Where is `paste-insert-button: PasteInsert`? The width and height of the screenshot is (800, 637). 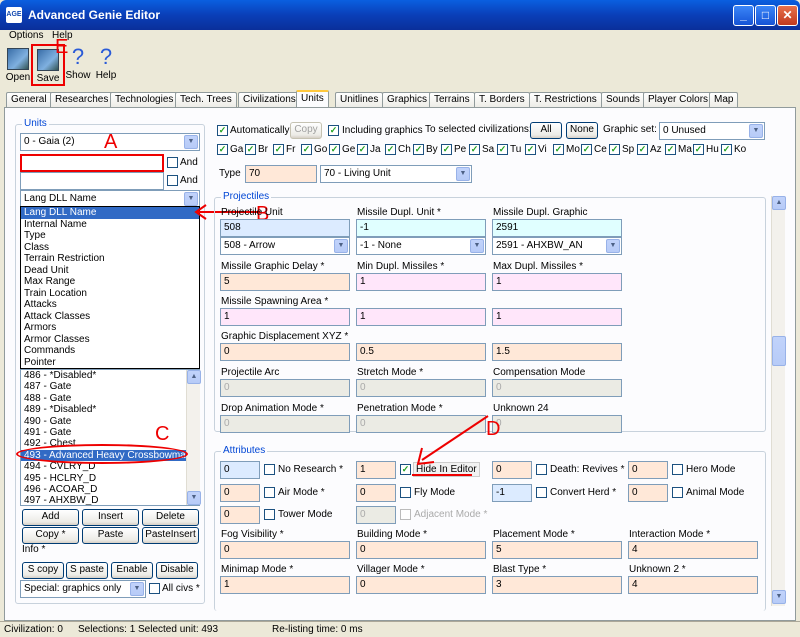 paste-insert-button: PasteInsert is located at coordinates (170, 535).